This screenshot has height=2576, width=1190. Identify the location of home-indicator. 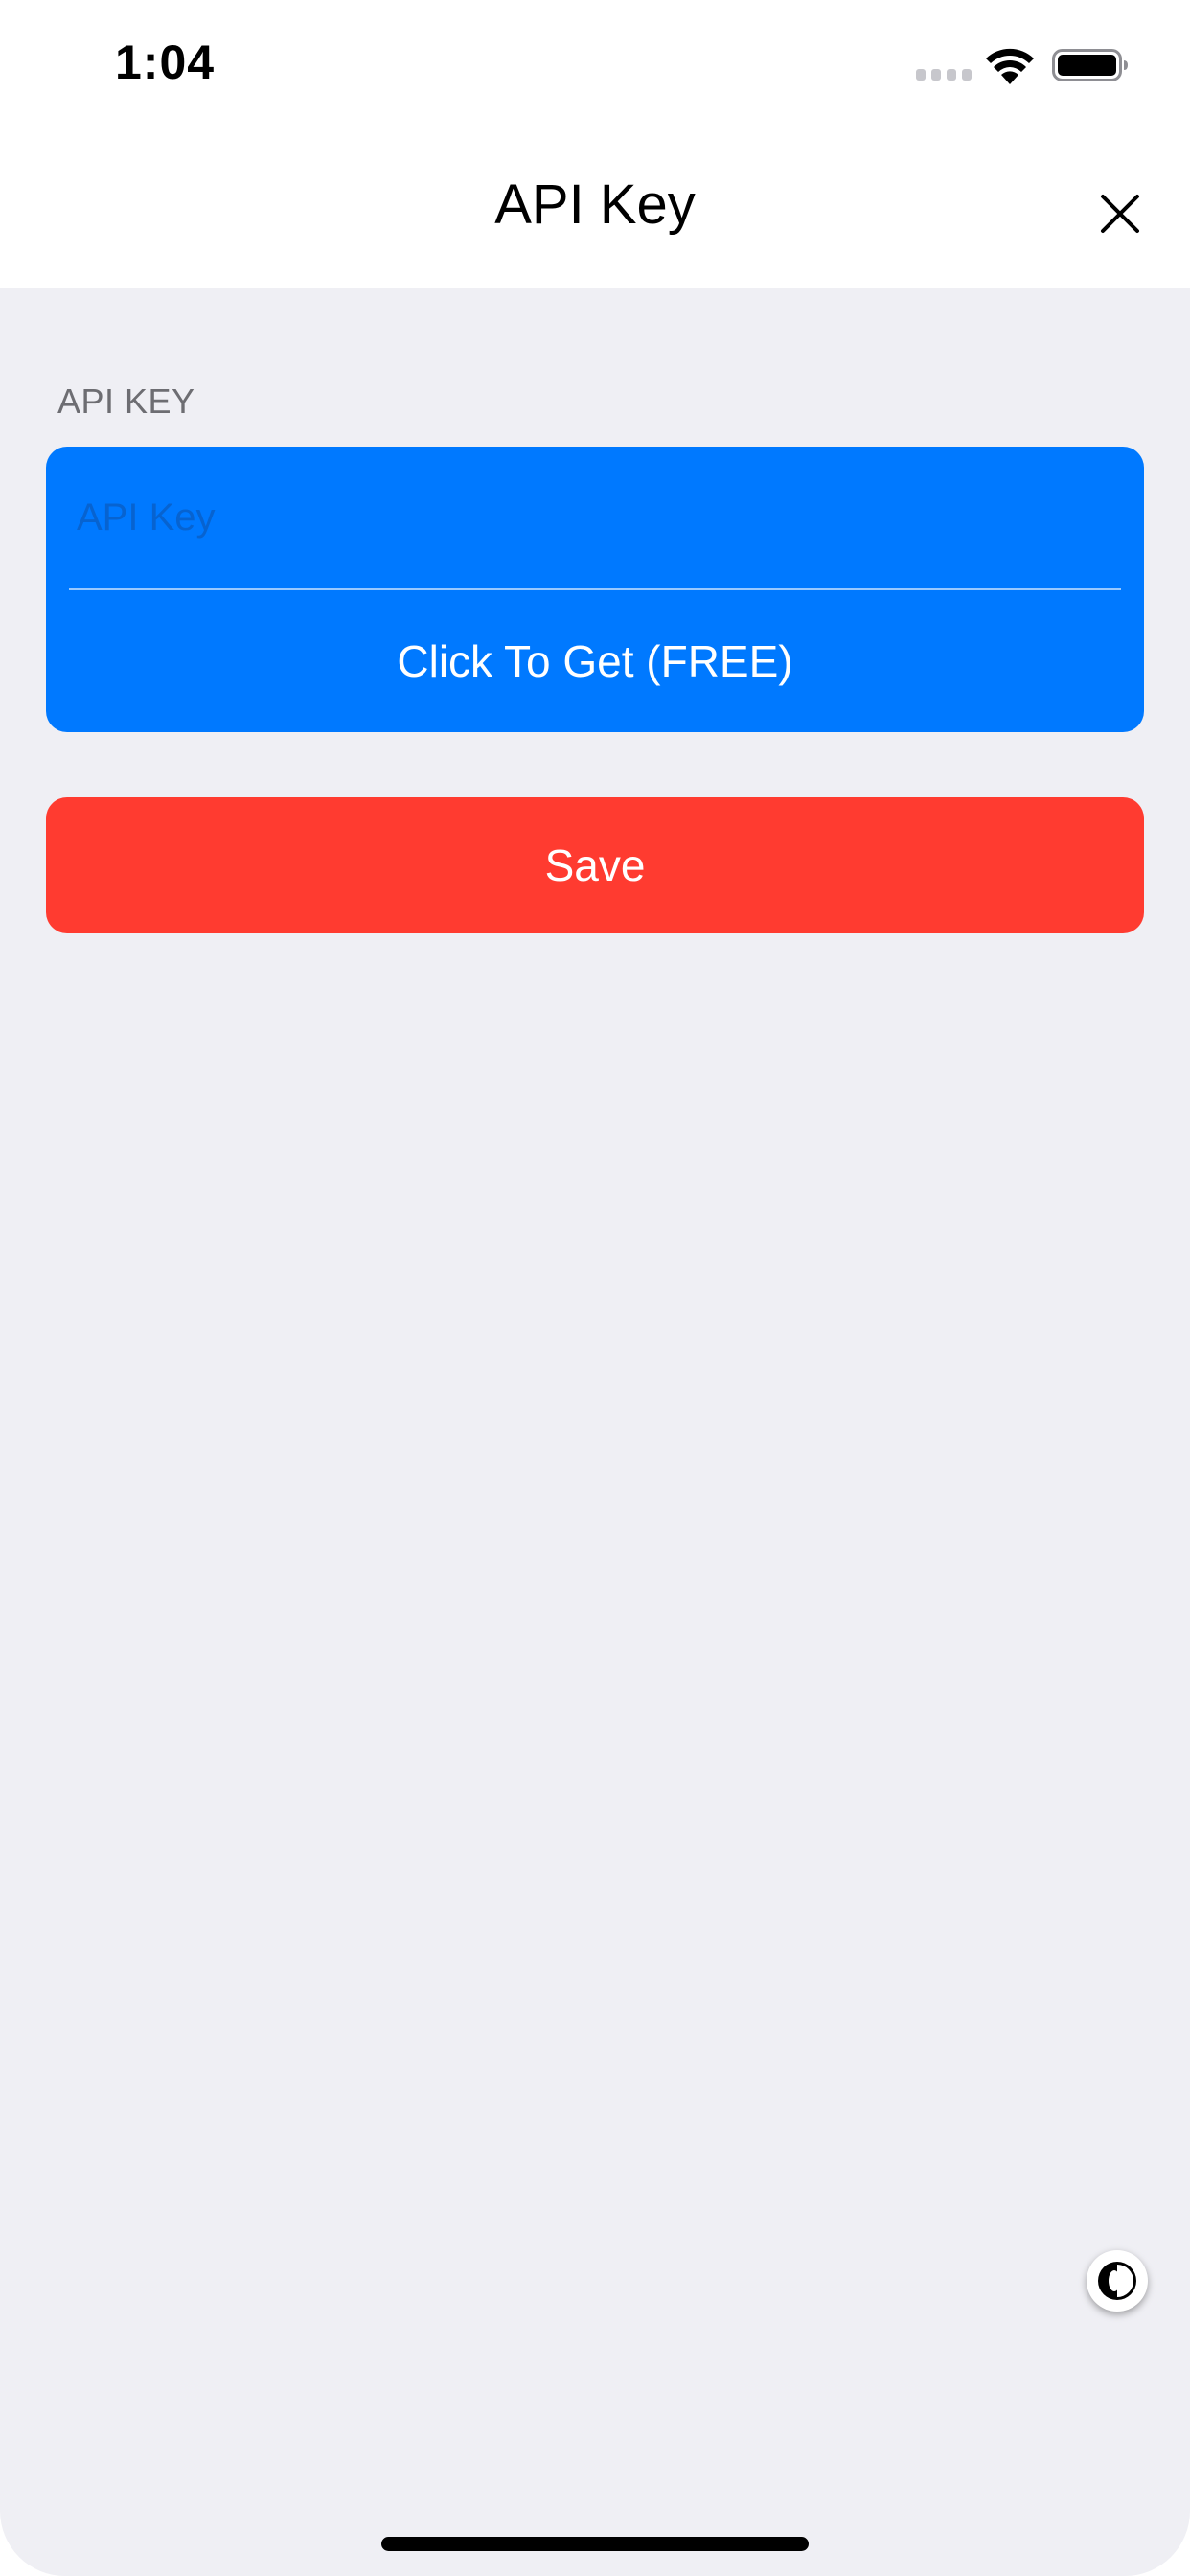
(595, 2544).